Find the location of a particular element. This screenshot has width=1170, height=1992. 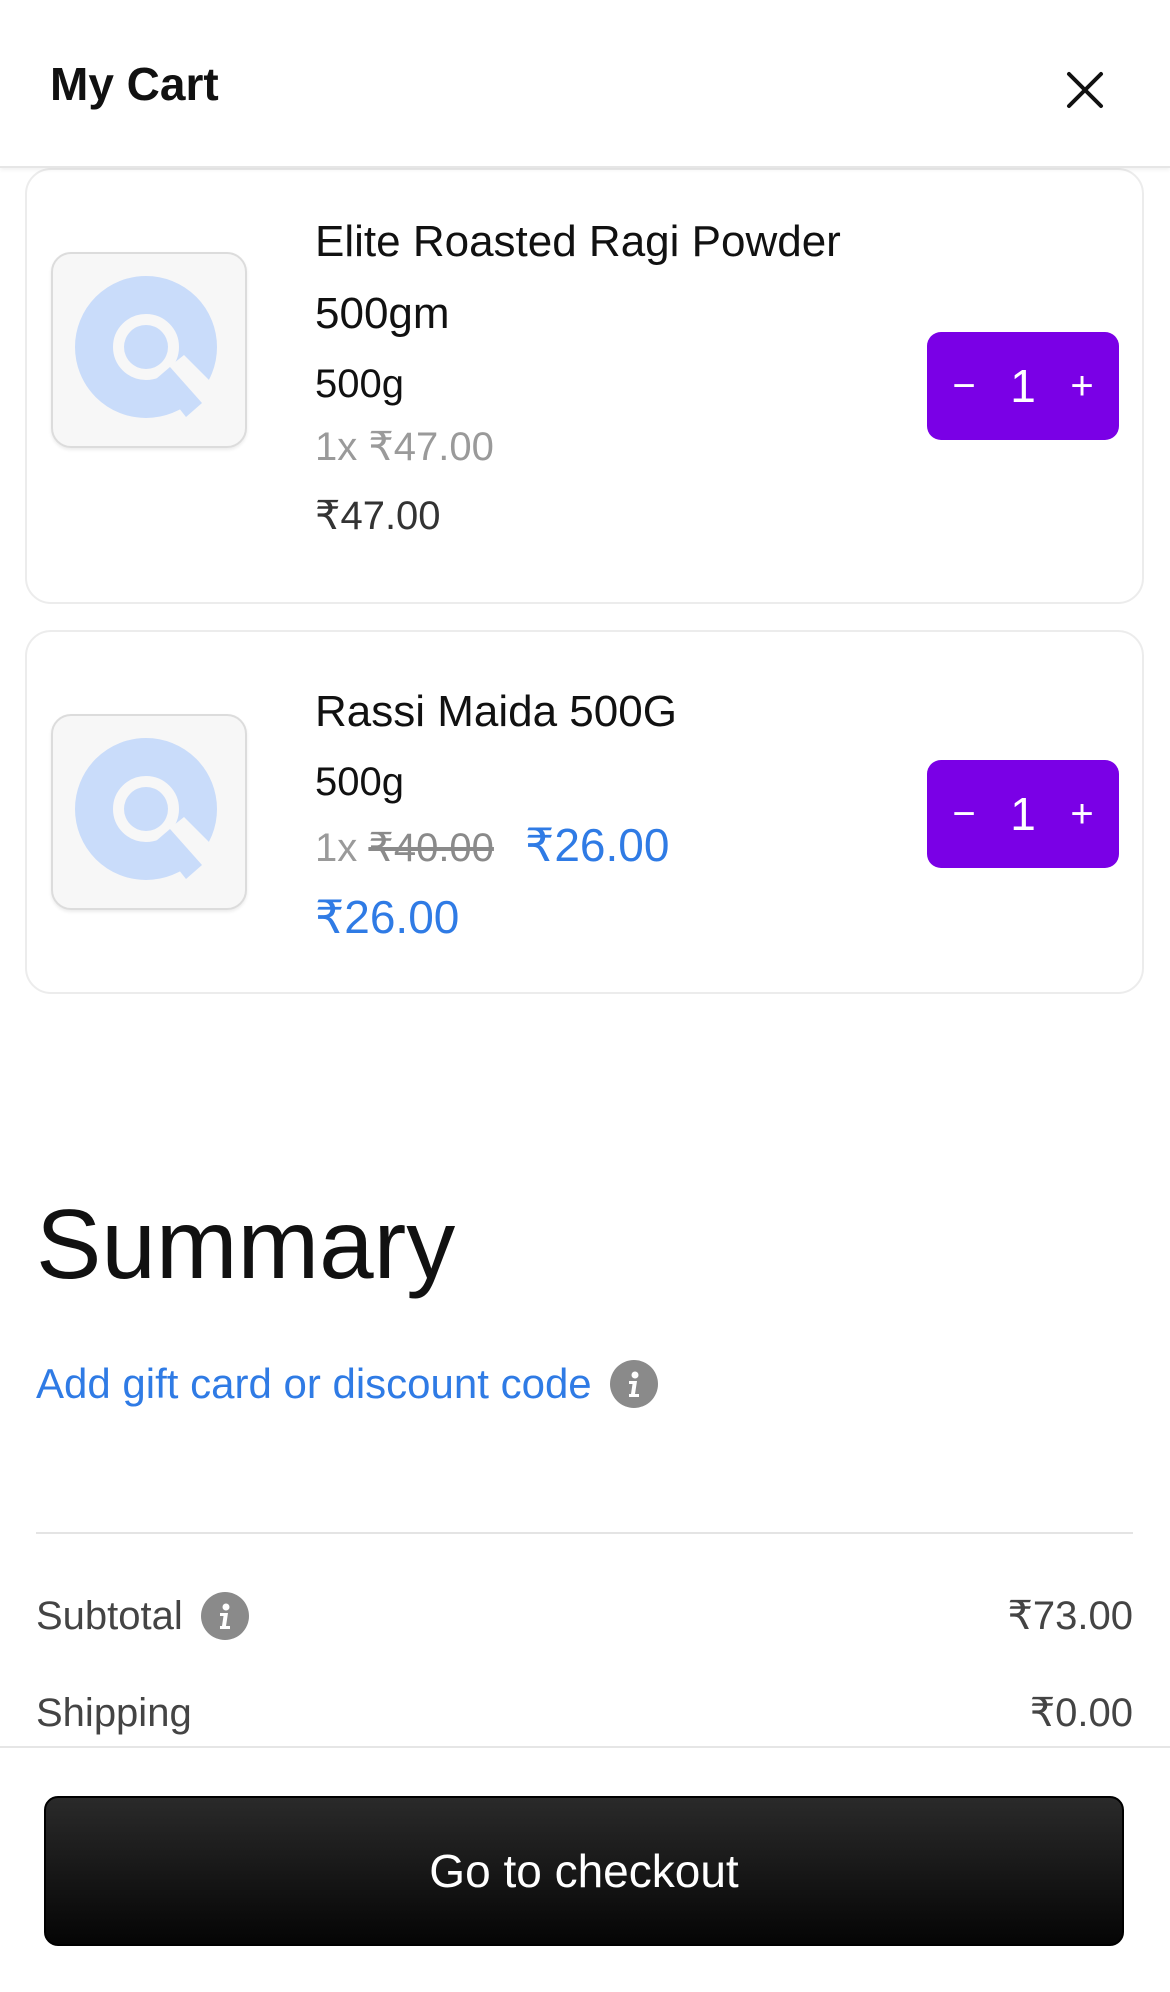

shipping-value: ₹0.00 is located at coordinates (1081, 1713).